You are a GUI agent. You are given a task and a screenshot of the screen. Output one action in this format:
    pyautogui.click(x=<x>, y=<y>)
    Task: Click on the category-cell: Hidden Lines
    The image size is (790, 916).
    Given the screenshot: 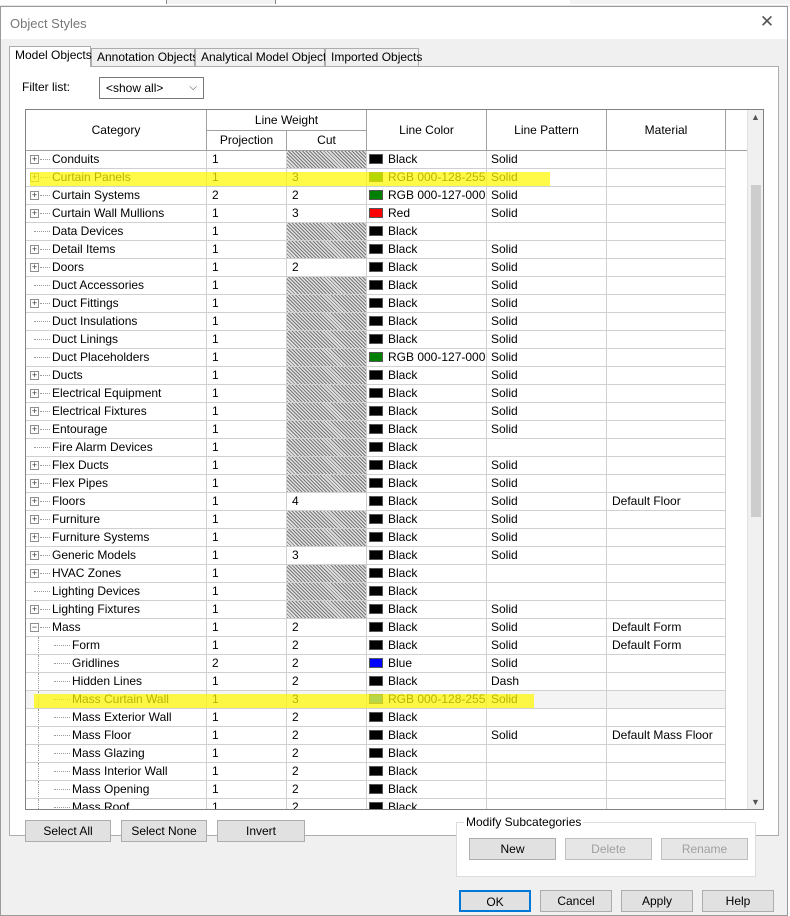 What is the action you would take?
    pyautogui.click(x=116, y=682)
    